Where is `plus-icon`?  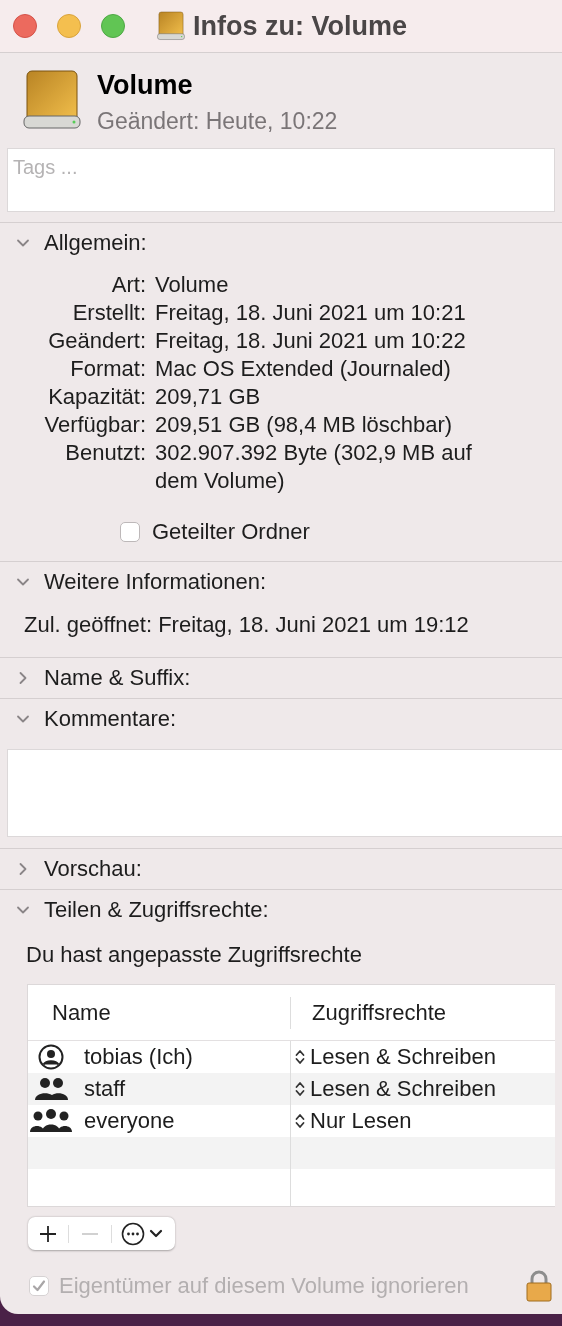
plus-icon is located at coordinates (48, 1233).